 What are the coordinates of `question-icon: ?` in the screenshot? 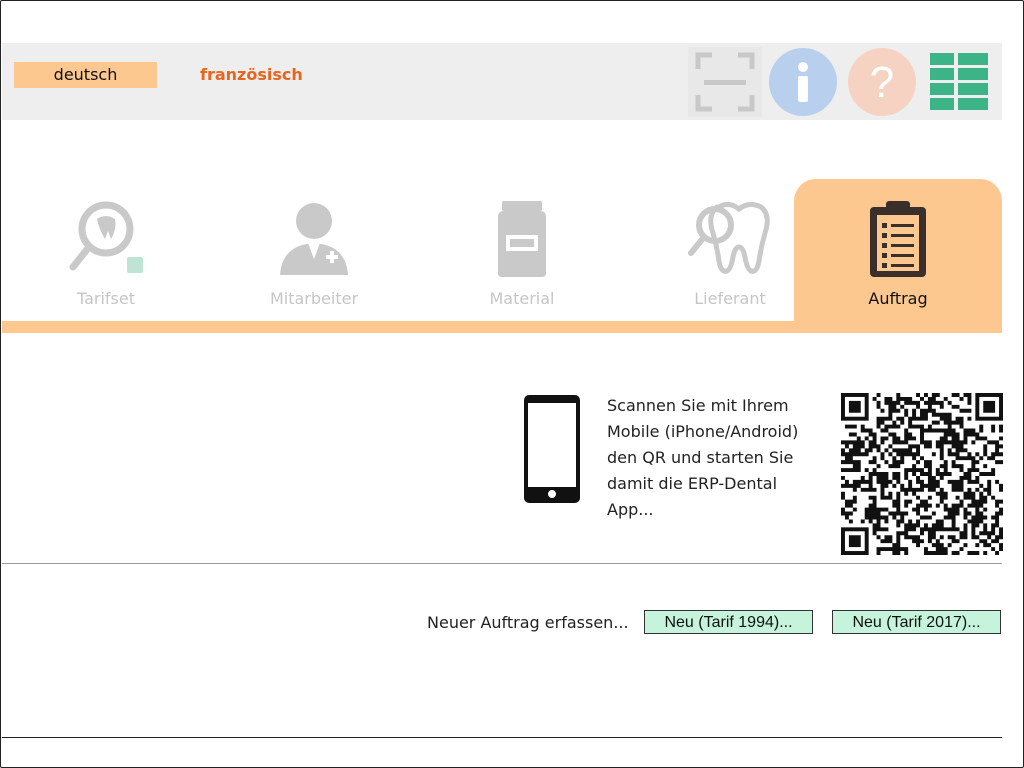 It's located at (882, 82).